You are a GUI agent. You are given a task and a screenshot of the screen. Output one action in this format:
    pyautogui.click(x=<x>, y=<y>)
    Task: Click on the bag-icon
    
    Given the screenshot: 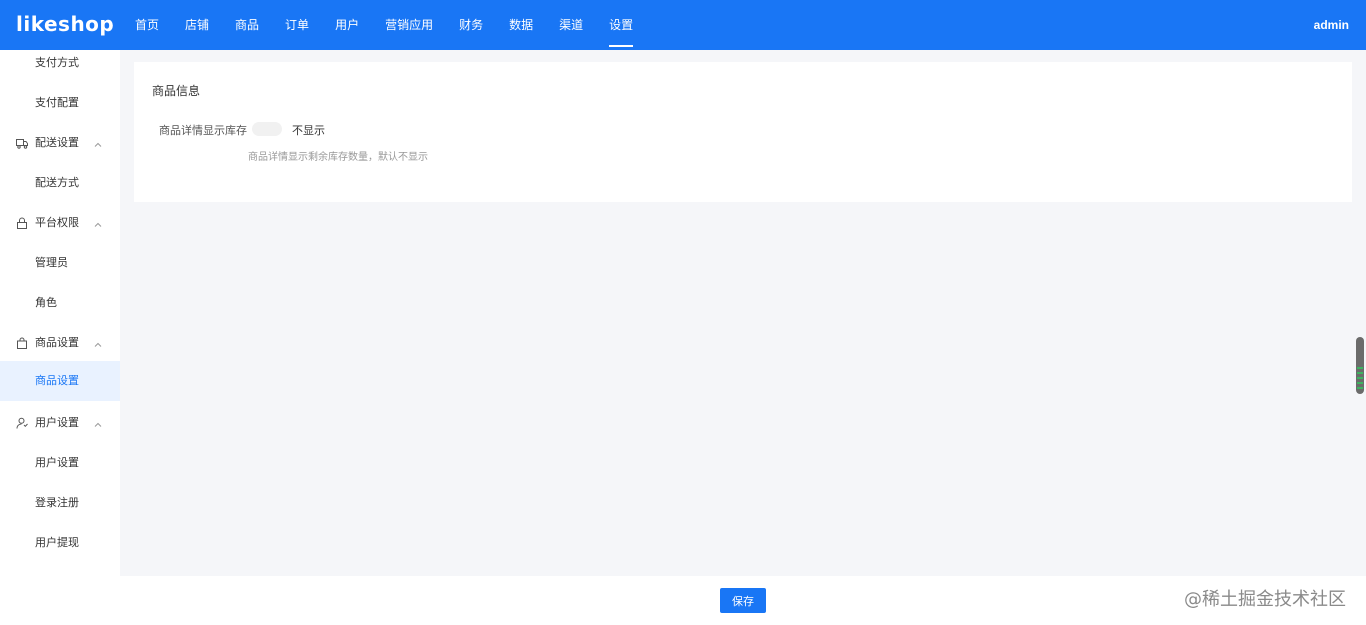 What is the action you would take?
    pyautogui.click(x=22, y=342)
    